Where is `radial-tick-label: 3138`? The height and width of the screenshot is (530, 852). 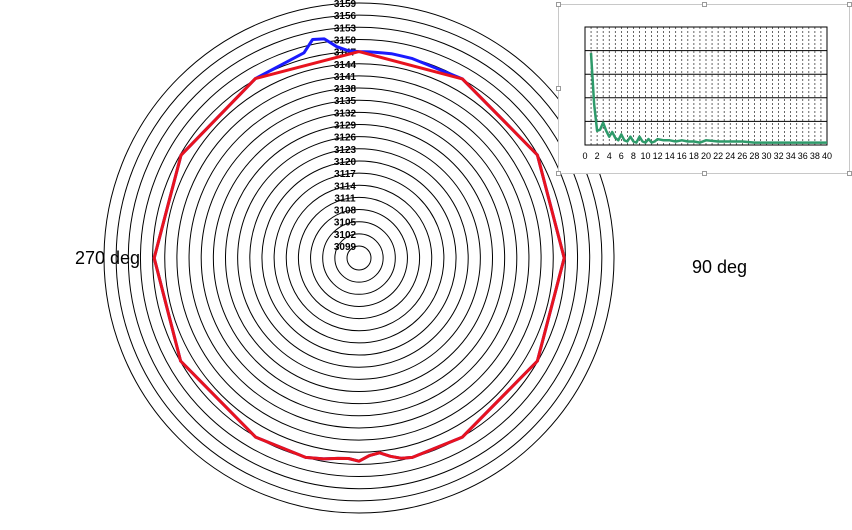 radial-tick-label: 3138 is located at coordinates (345, 89).